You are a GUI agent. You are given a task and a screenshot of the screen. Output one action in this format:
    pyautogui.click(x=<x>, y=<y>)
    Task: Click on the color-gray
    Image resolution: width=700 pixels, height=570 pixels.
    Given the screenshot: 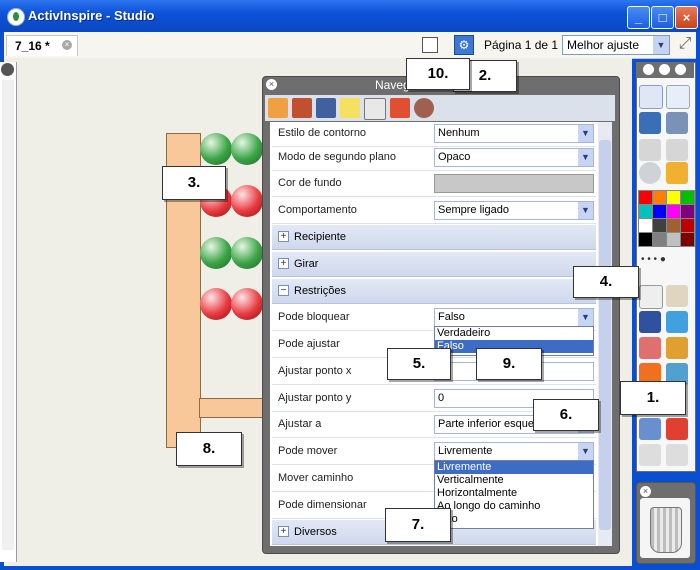 What is the action you would take?
    pyautogui.click(x=659, y=239)
    